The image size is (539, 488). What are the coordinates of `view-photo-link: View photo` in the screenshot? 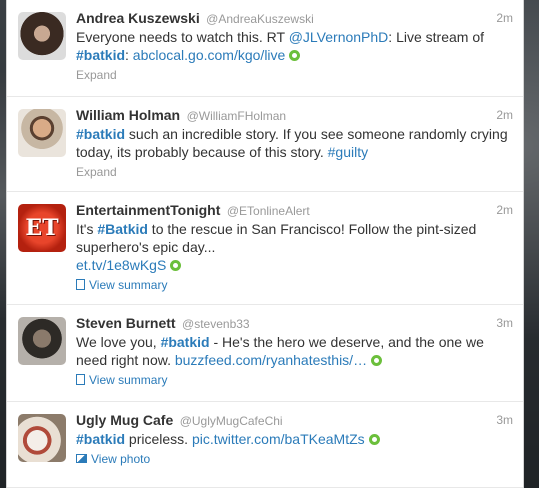 It's located at (294, 459).